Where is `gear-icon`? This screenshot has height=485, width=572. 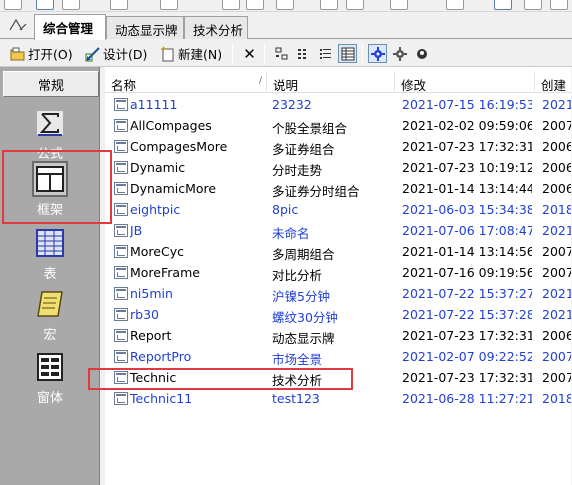
gear-icon is located at coordinates (455, 5).